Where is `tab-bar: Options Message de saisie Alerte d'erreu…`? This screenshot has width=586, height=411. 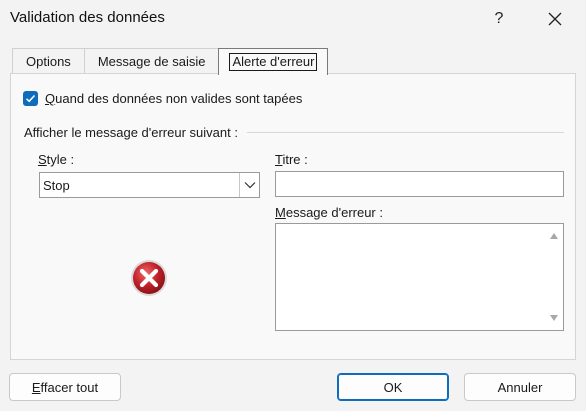
tab-bar: Options Message de saisie Alerte d'erreu… is located at coordinates (170, 61).